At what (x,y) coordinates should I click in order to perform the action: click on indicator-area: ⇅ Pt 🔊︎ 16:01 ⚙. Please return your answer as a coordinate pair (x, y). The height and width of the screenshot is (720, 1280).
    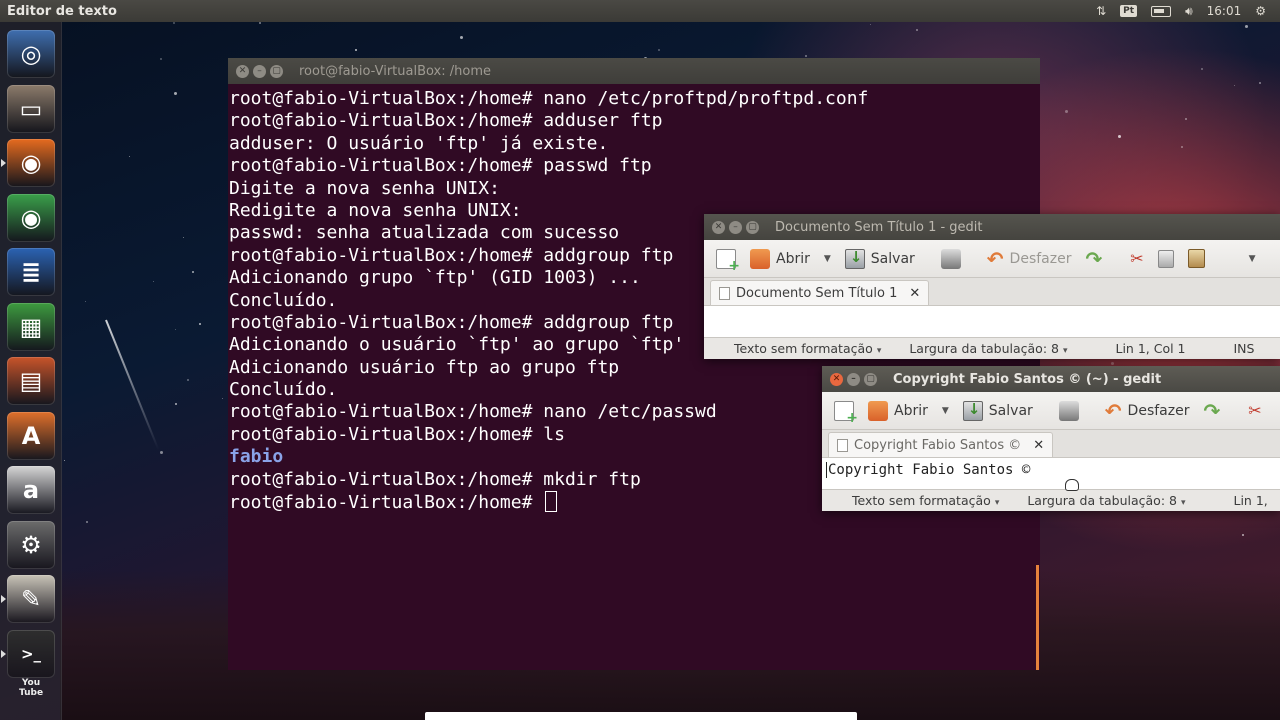
    Looking at the image, I should click on (1188, 11).